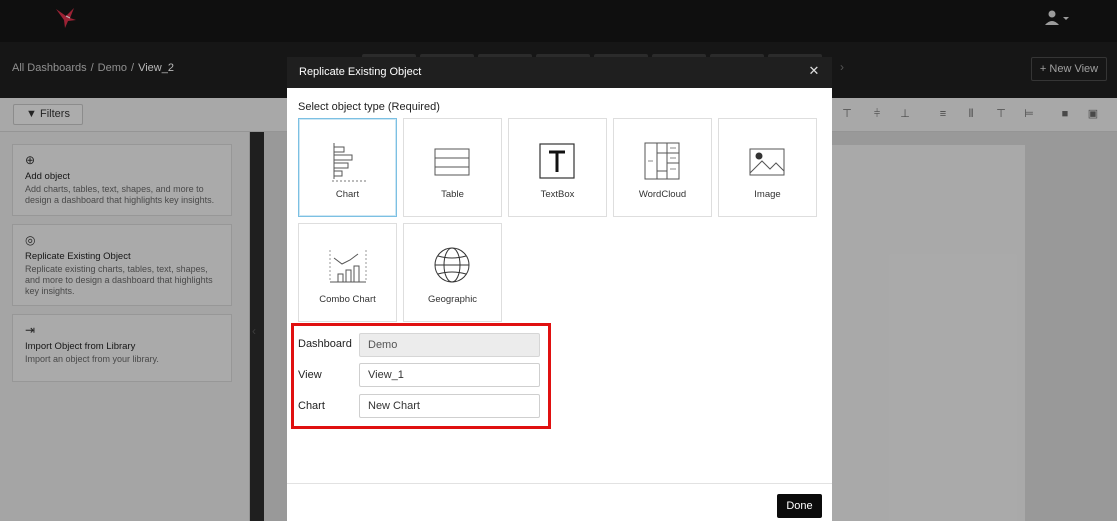 Image resolution: width=1117 pixels, height=521 pixels. What do you see at coordinates (557, 161) in the screenshot?
I see `textbox-icon` at bounding box center [557, 161].